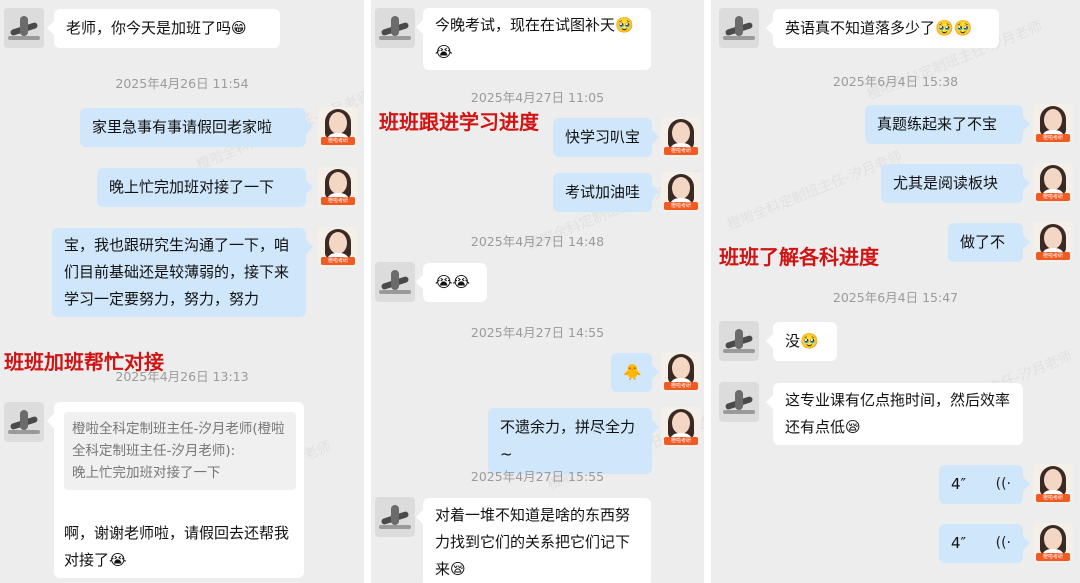 Image resolution: width=1080 pixels, height=583 pixels. Describe the element at coordinates (459, 122) in the screenshot. I see `annotation-label: 班班跟进学习进度` at that location.